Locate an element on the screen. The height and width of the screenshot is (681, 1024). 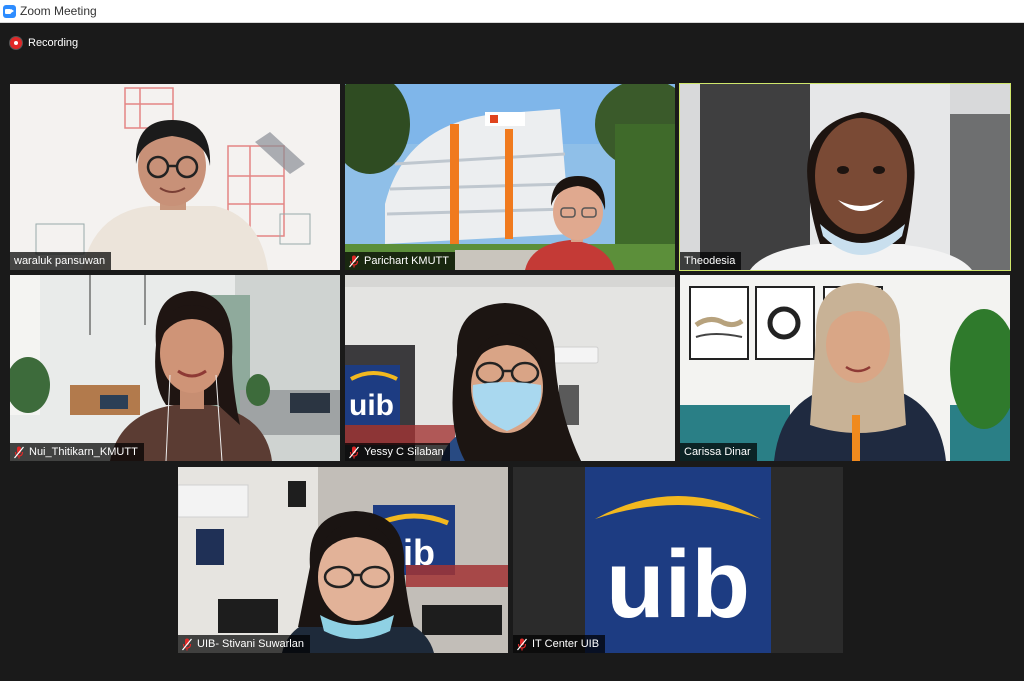
video-tile-nui-thitikarn-kmutt: Nui_Thitikarn_KMUTT is located at coordinates (175, 368).